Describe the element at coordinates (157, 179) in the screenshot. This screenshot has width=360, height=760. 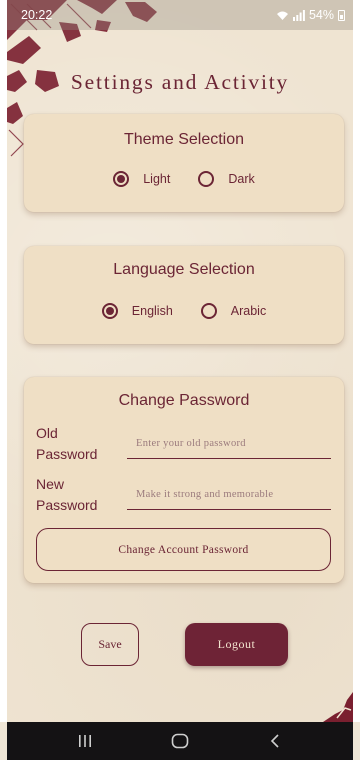
I see `theme-option-light-label: Light` at that location.